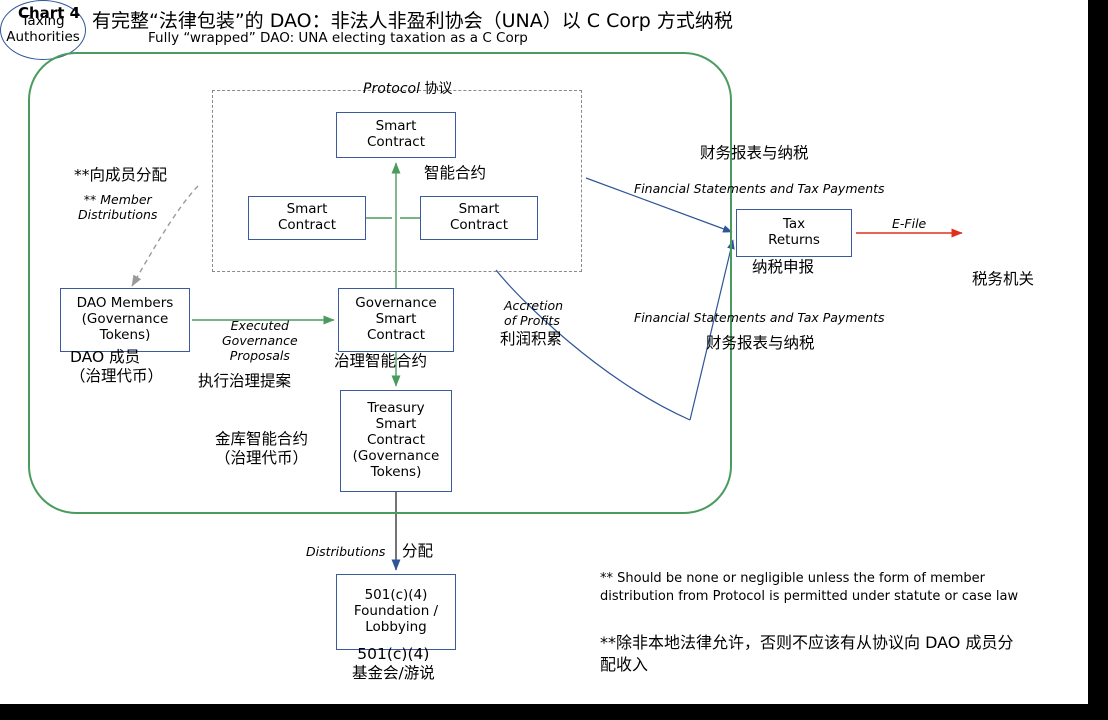  What do you see at coordinates (381, 361) in the screenshot?
I see `label-governance-cn: 治理智能合约` at bounding box center [381, 361].